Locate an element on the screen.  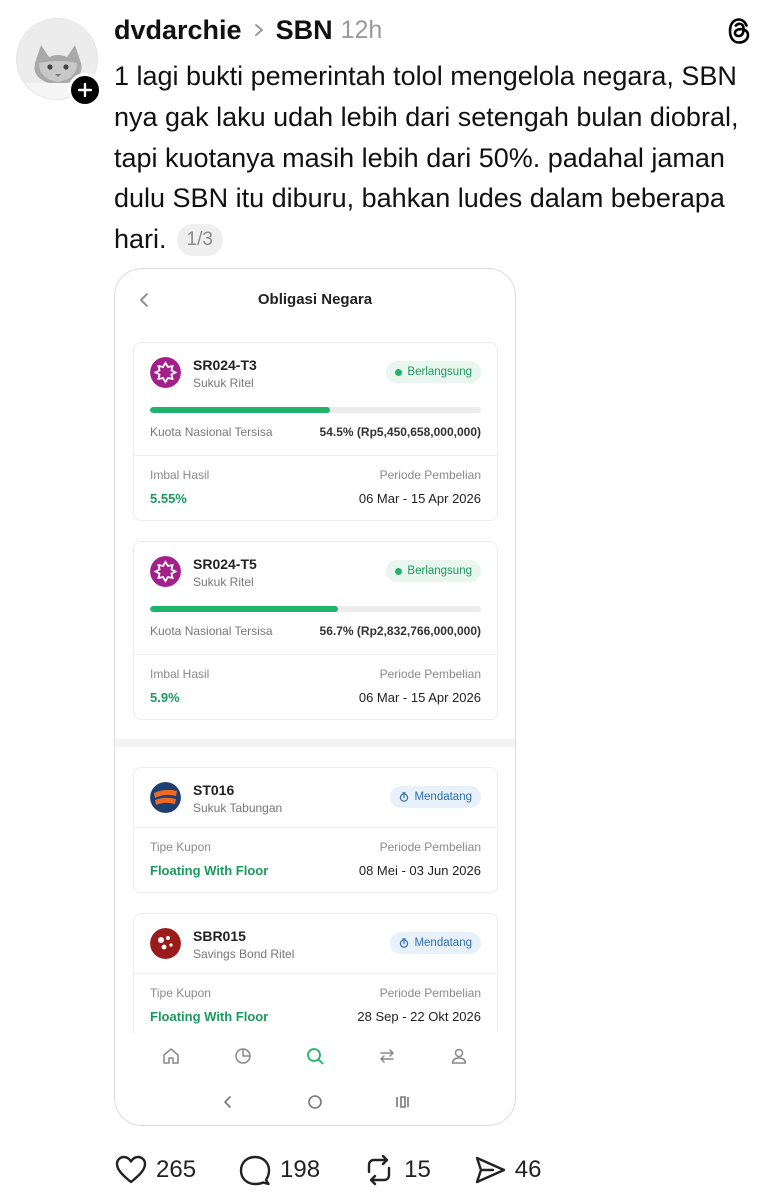
system-back-icon is located at coordinates (228, 1102).